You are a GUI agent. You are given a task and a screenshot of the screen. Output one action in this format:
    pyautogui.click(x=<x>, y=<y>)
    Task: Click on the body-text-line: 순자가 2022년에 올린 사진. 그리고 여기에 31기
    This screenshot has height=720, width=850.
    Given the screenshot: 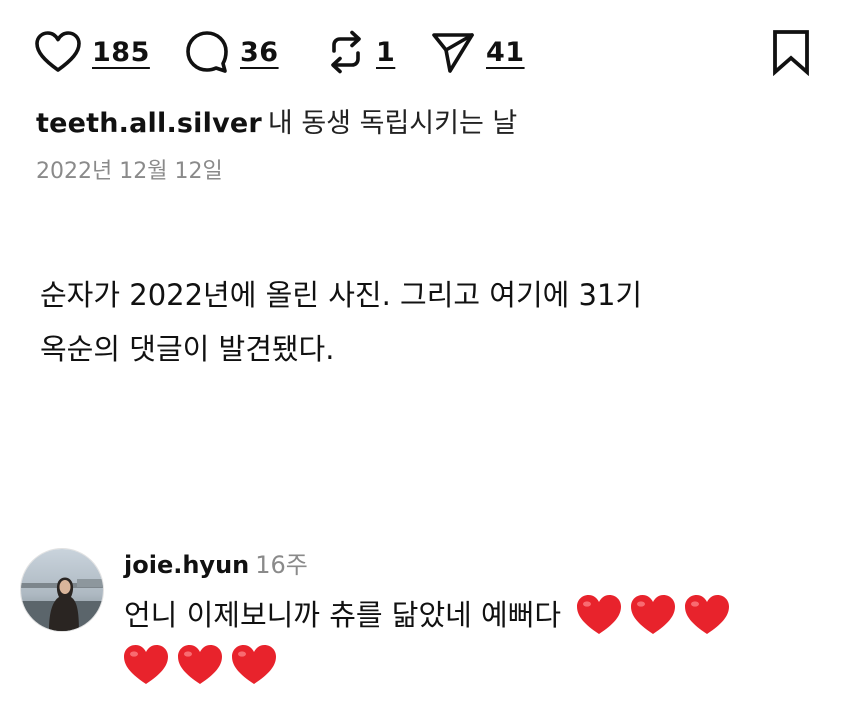 What is the action you would take?
    pyautogui.click(x=341, y=295)
    